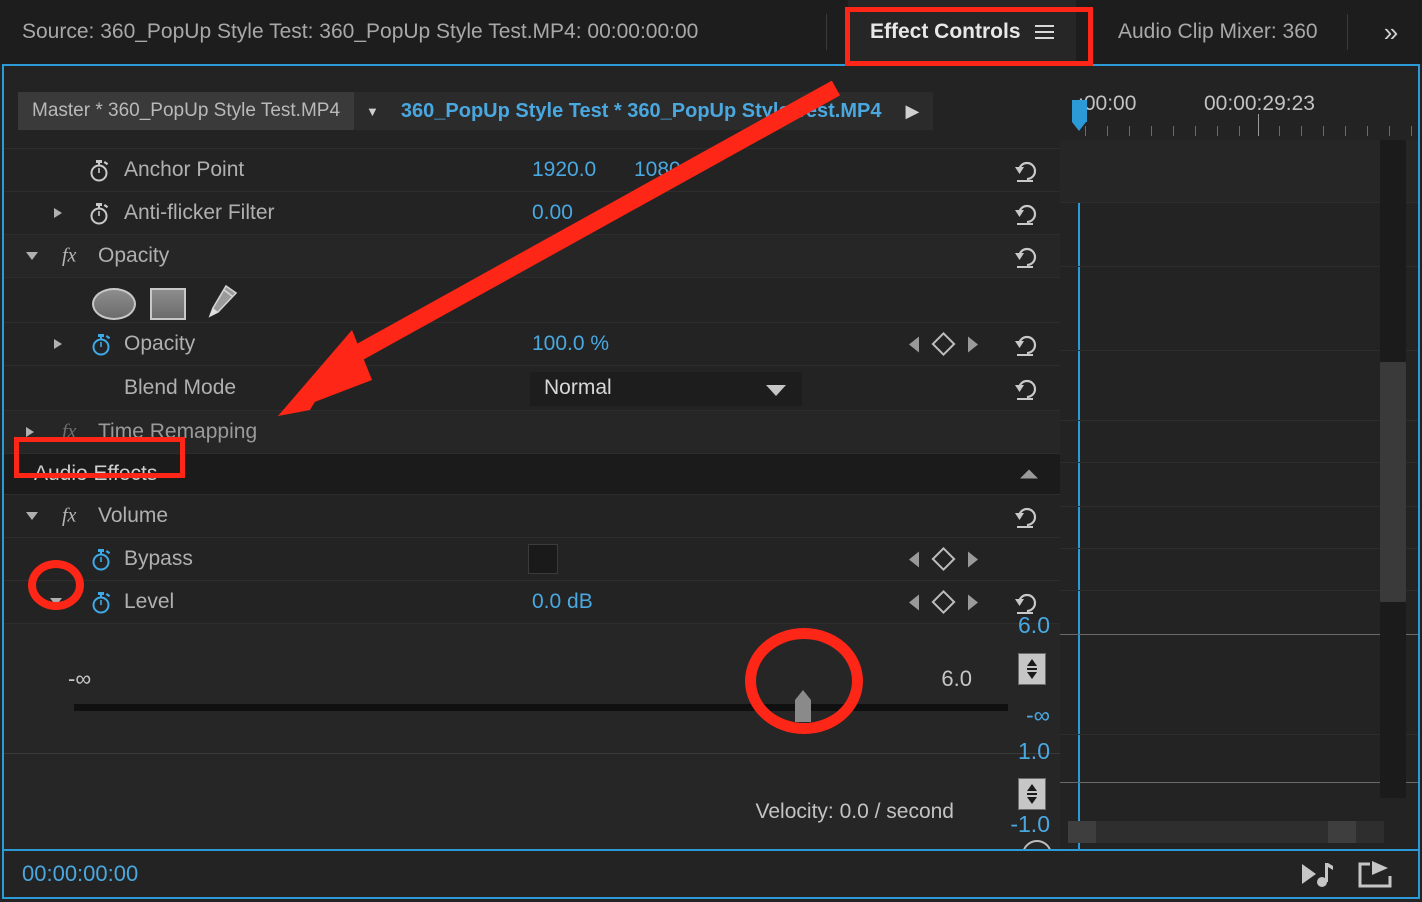 The height and width of the screenshot is (902, 1422). I want to click on row-opacity-effect: fx Opacity, so click(532, 255).